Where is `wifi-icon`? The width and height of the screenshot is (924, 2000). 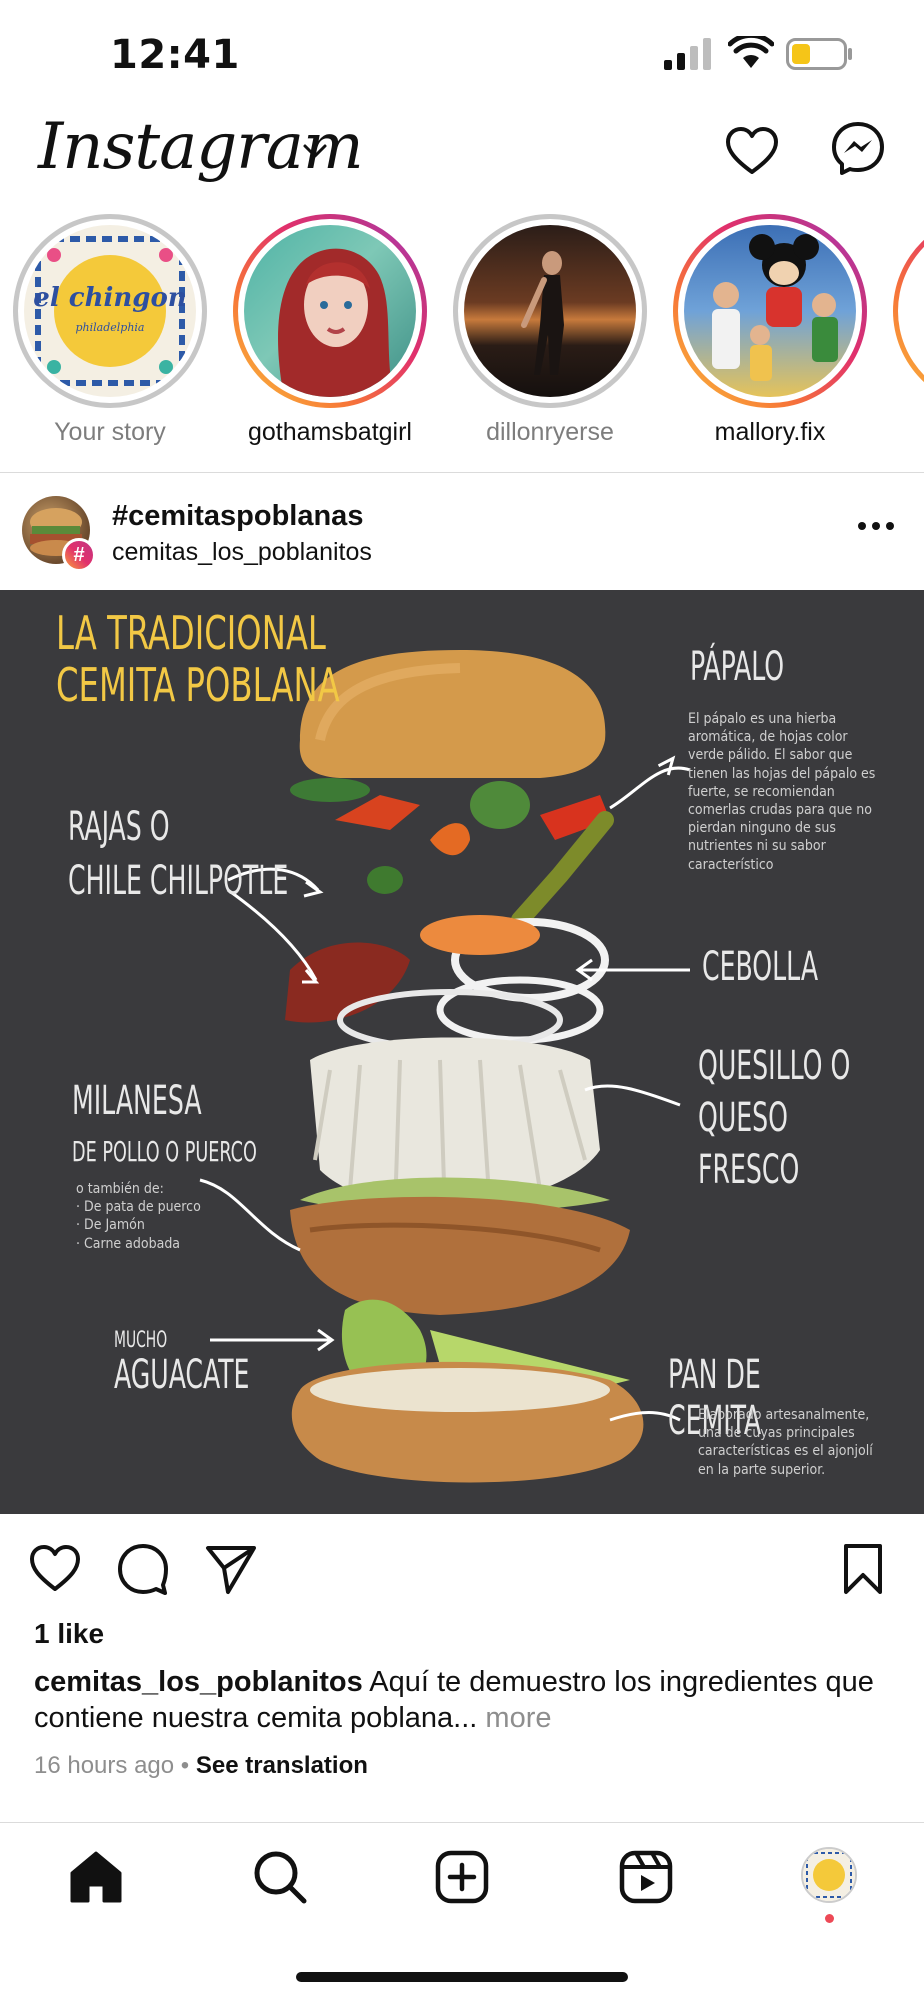 wifi-icon is located at coordinates (751, 52).